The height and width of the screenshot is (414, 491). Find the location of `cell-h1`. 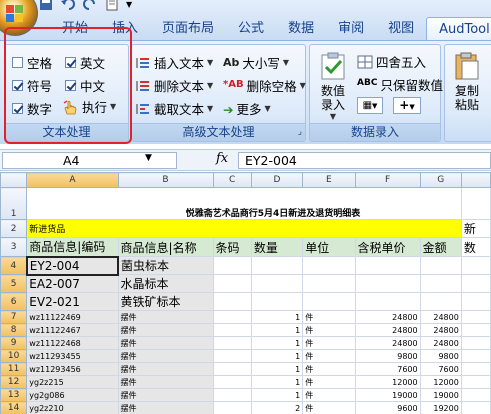

cell-h1 is located at coordinates (475, 203).